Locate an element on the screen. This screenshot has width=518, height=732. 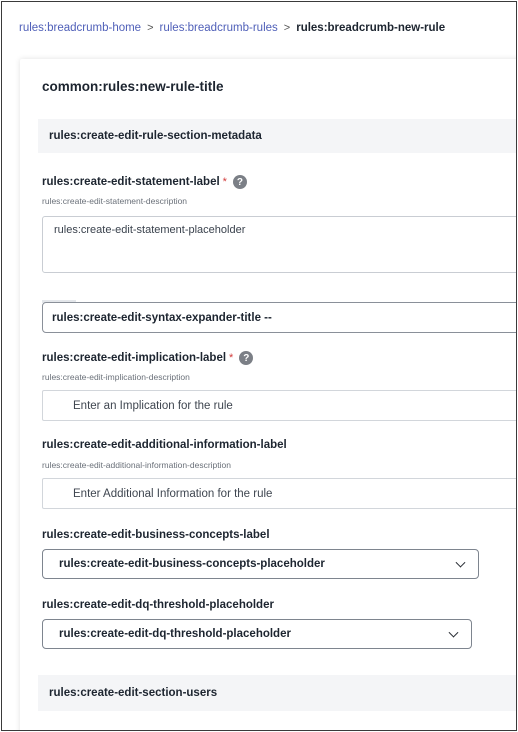
statement-label-text: rules:create-edit-statement-label is located at coordinates (131, 182).